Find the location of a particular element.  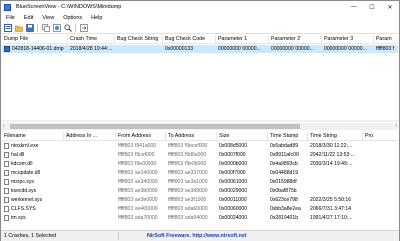

find-icon is located at coordinates (68, 28).